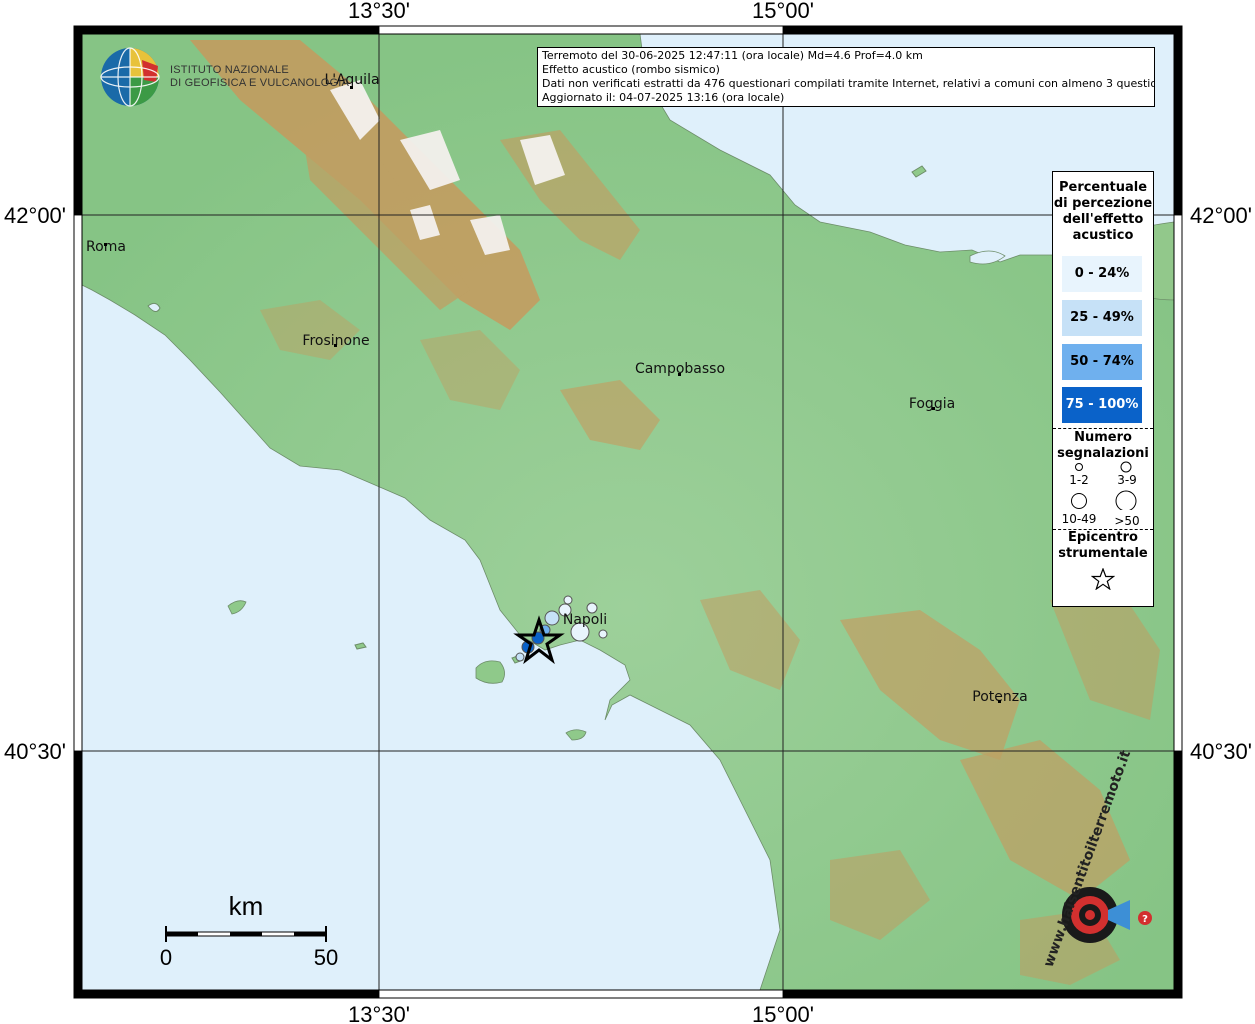 The image size is (1255, 1024). What do you see at coordinates (1103, 537) in the screenshot?
I see `legend-epi-title-line: Epicentro` at bounding box center [1103, 537].